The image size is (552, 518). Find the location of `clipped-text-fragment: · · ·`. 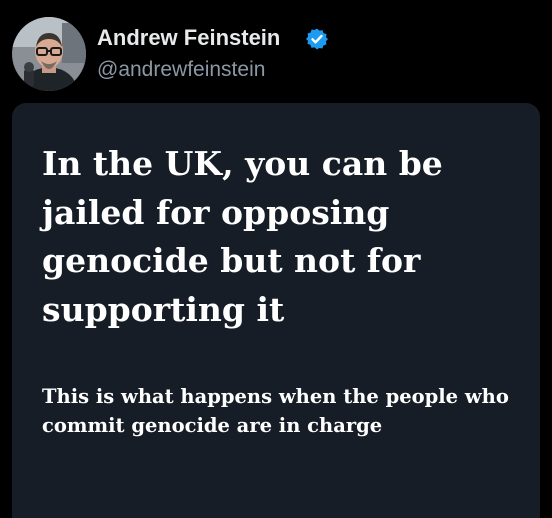

clipped-text-fragment: · · · is located at coordinates (273, 2).